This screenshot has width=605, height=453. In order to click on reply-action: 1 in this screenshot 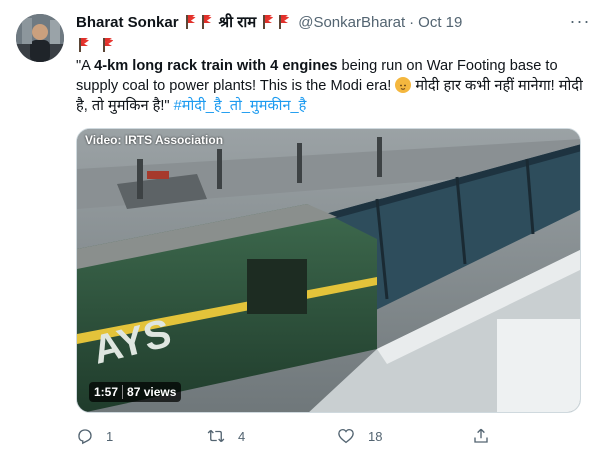, I will do `click(141, 436)`.